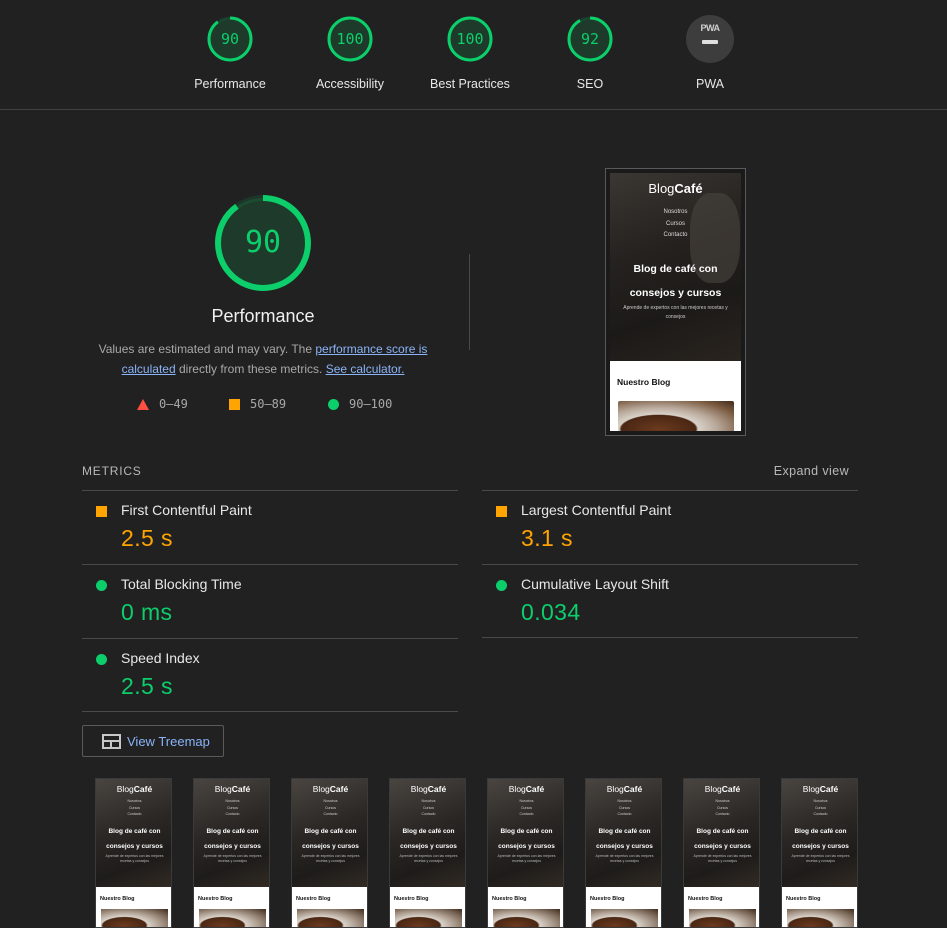 The width and height of the screenshot is (947, 928). What do you see at coordinates (147, 612) in the screenshot?
I see `metric-value: 0 ms` at bounding box center [147, 612].